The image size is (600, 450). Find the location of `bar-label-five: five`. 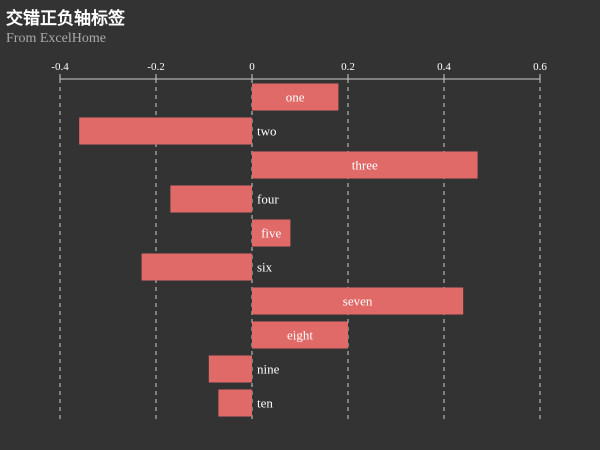

bar-label-five: five is located at coordinates (271, 233).